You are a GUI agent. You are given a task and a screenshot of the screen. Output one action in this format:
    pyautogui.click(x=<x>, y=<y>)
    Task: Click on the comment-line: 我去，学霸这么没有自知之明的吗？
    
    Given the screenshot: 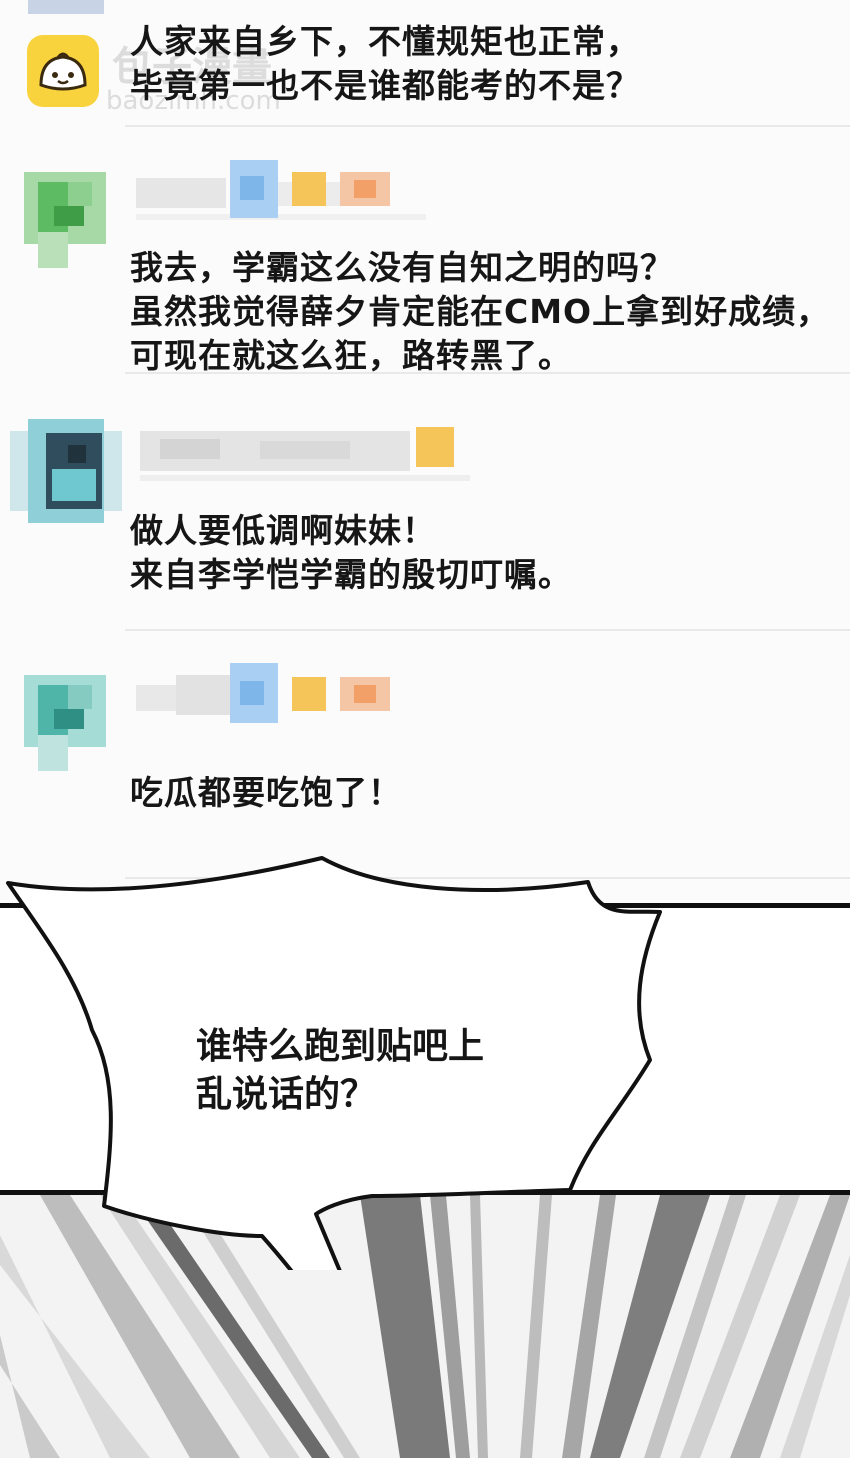 What is the action you would take?
    pyautogui.click(x=402, y=267)
    